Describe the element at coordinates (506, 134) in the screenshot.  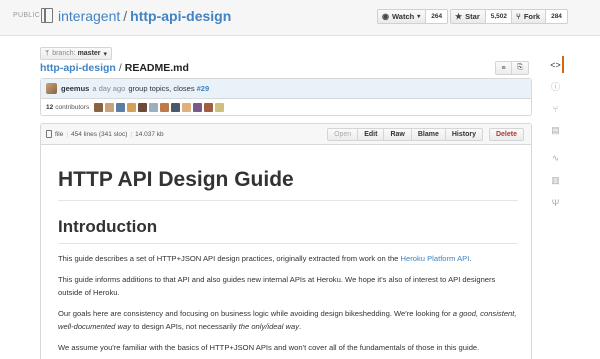
I see `delete-button: Delete` at that location.